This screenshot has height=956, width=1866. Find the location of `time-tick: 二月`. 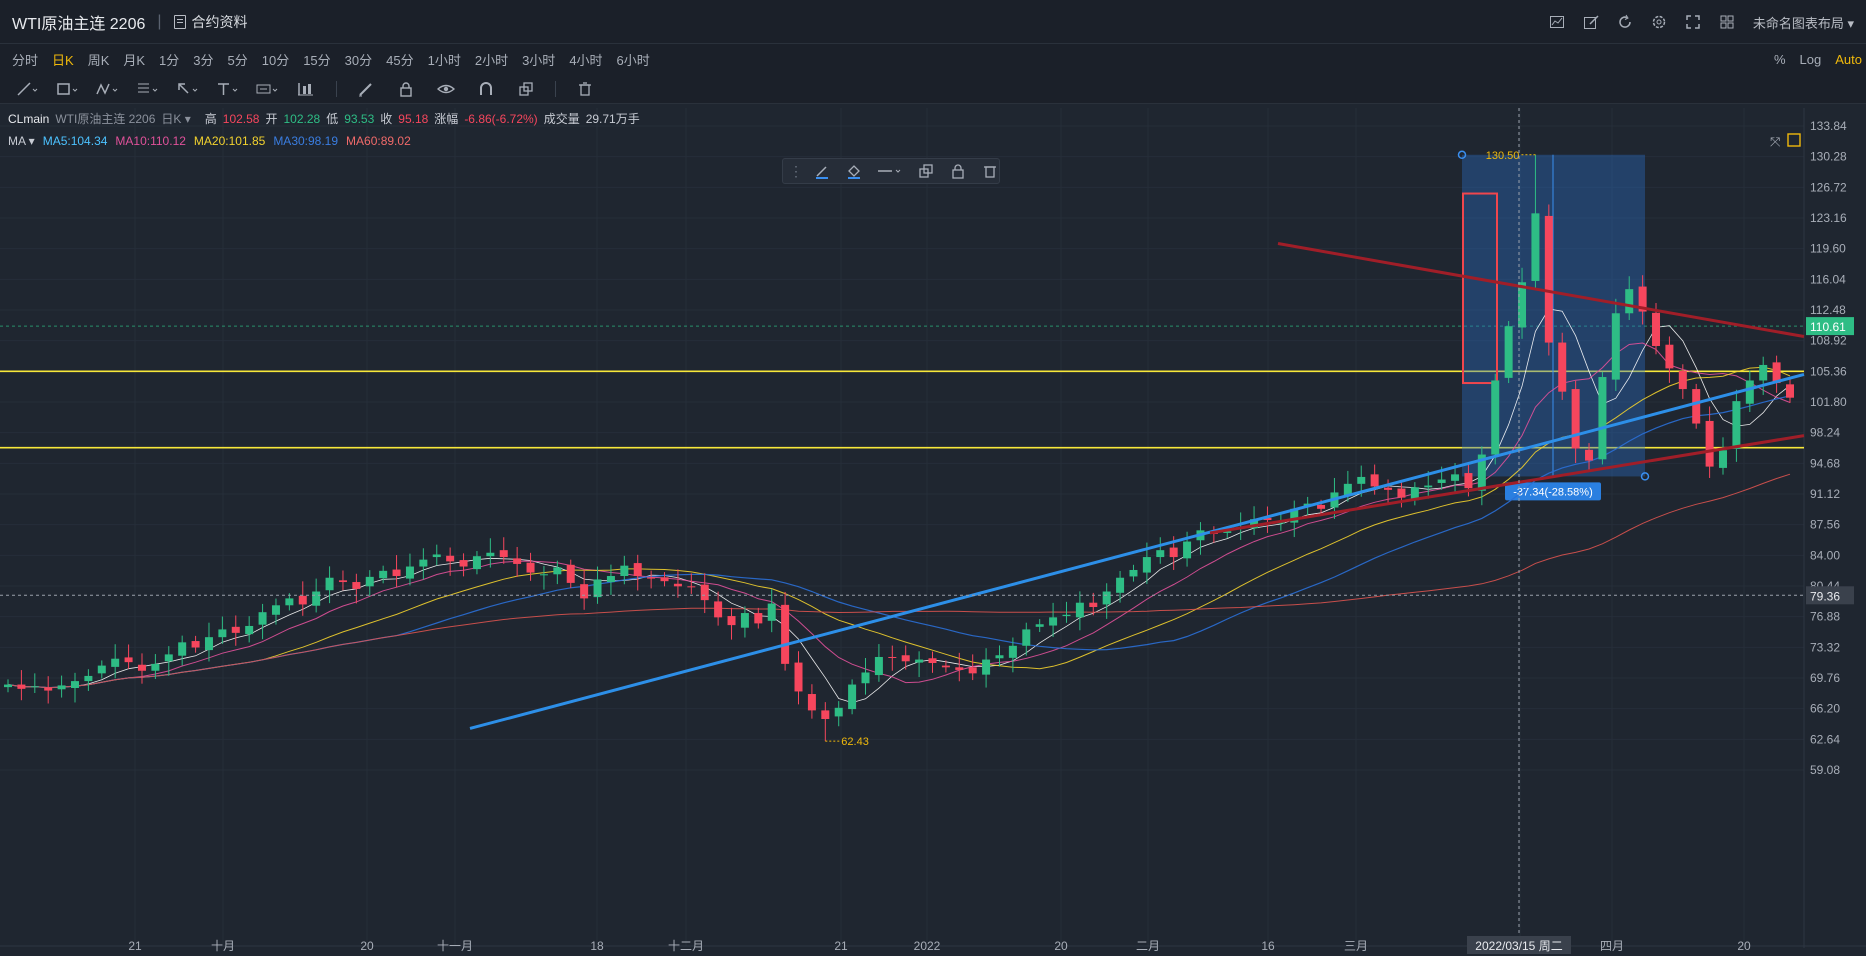

time-tick: 二月 is located at coordinates (1148, 946).